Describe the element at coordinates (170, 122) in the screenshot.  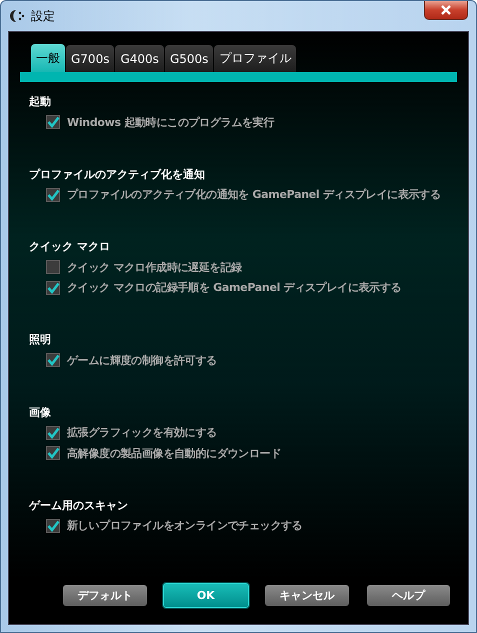
I see `checkbox-label: Windows 起動時にこのプログラムを実行` at that location.